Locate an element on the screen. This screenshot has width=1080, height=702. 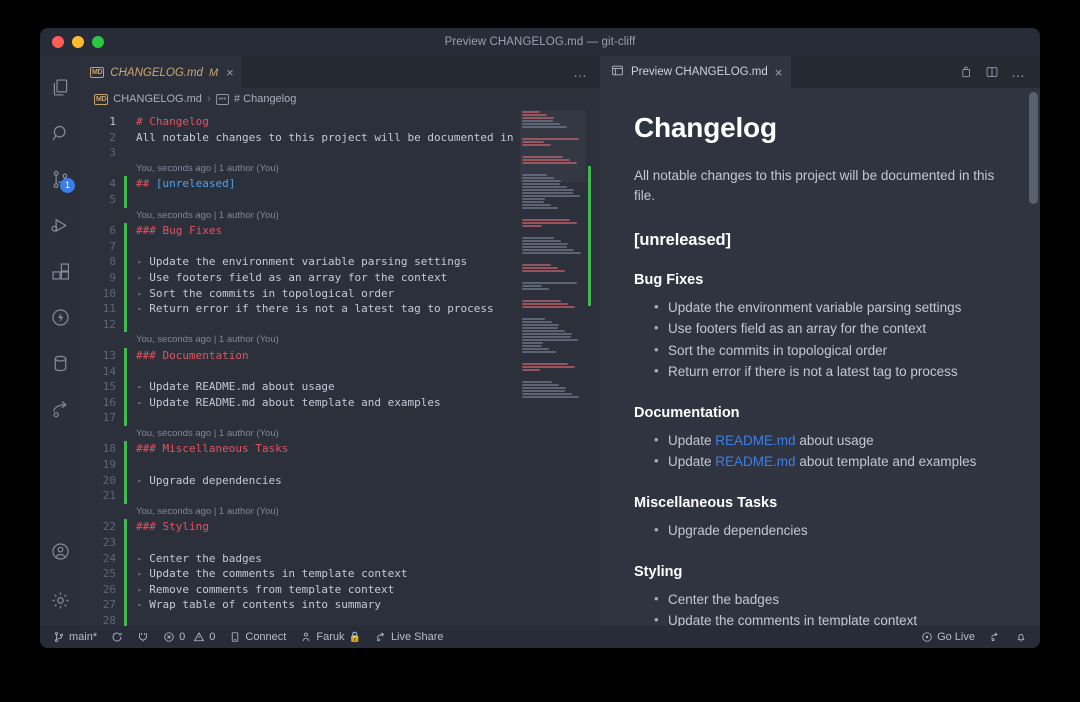
run-debug-icon is located at coordinates (60, 225).